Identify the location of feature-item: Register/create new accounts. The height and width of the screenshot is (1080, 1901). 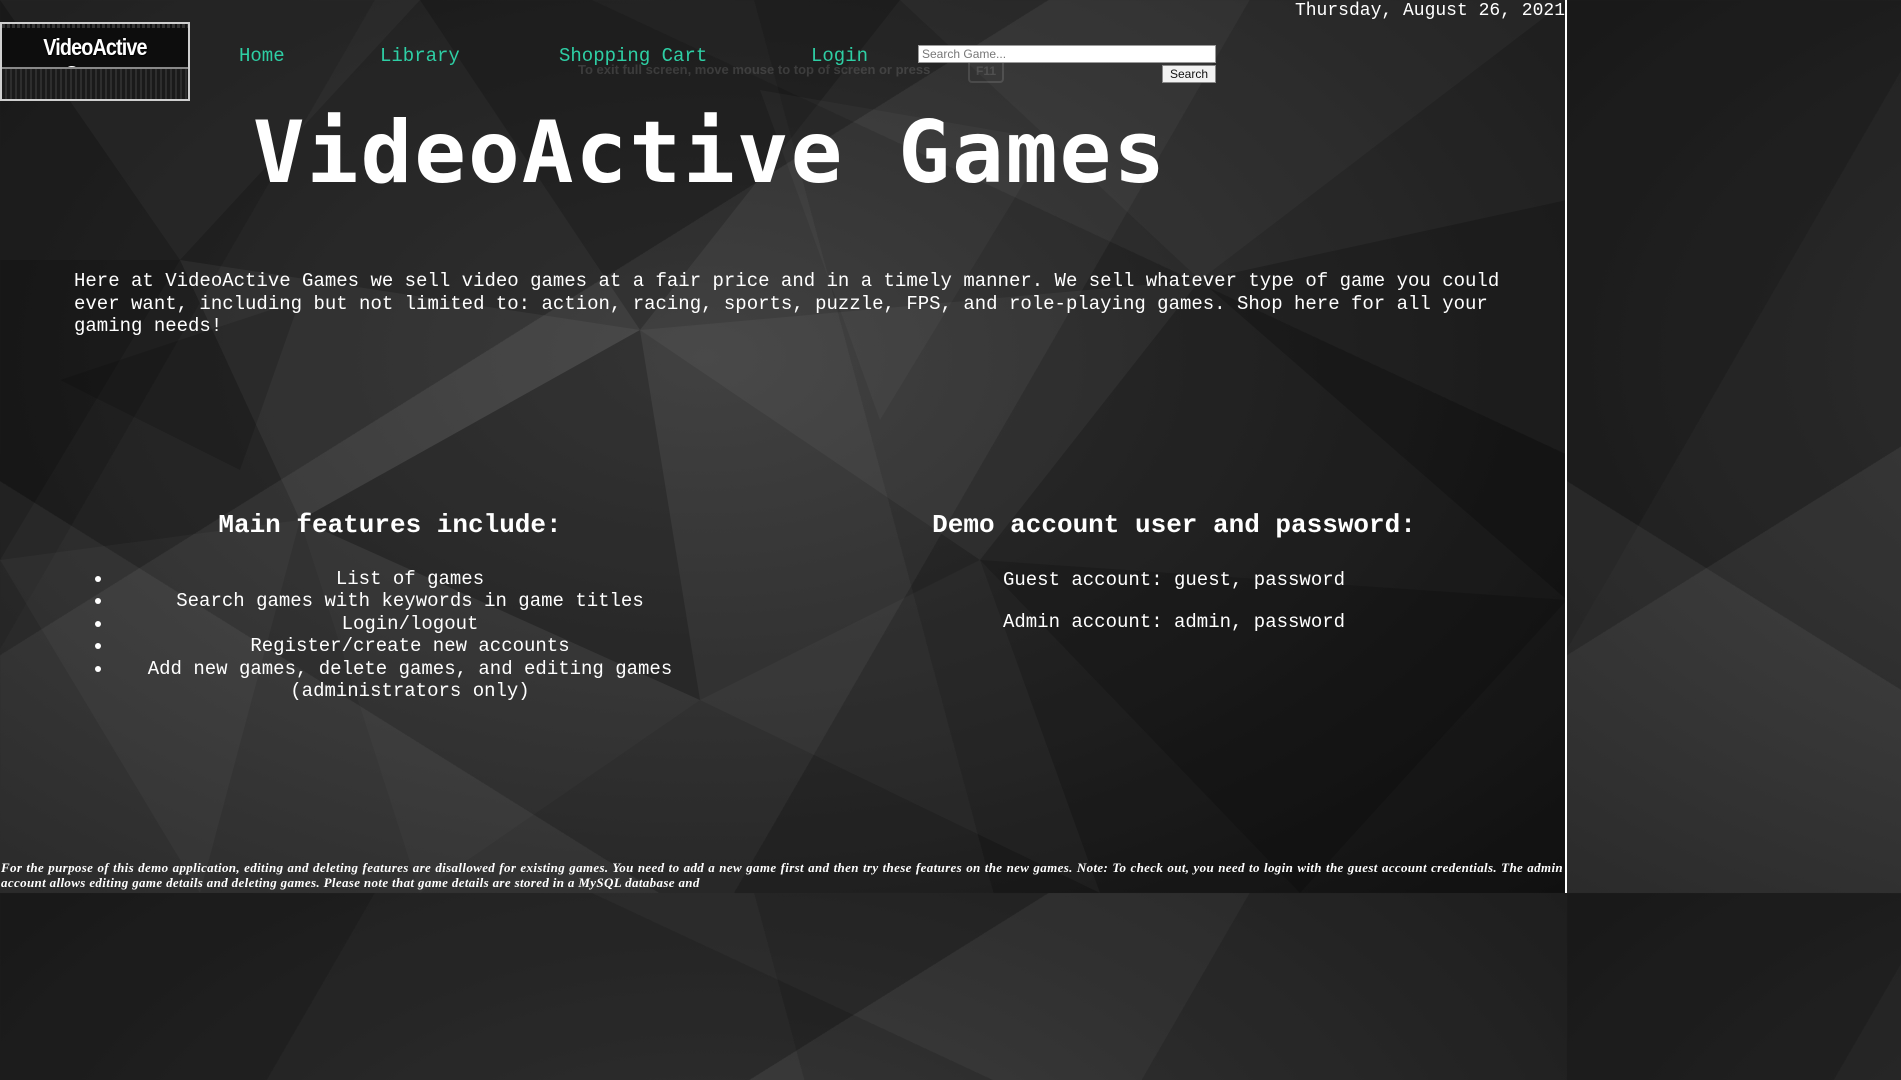
(402, 646).